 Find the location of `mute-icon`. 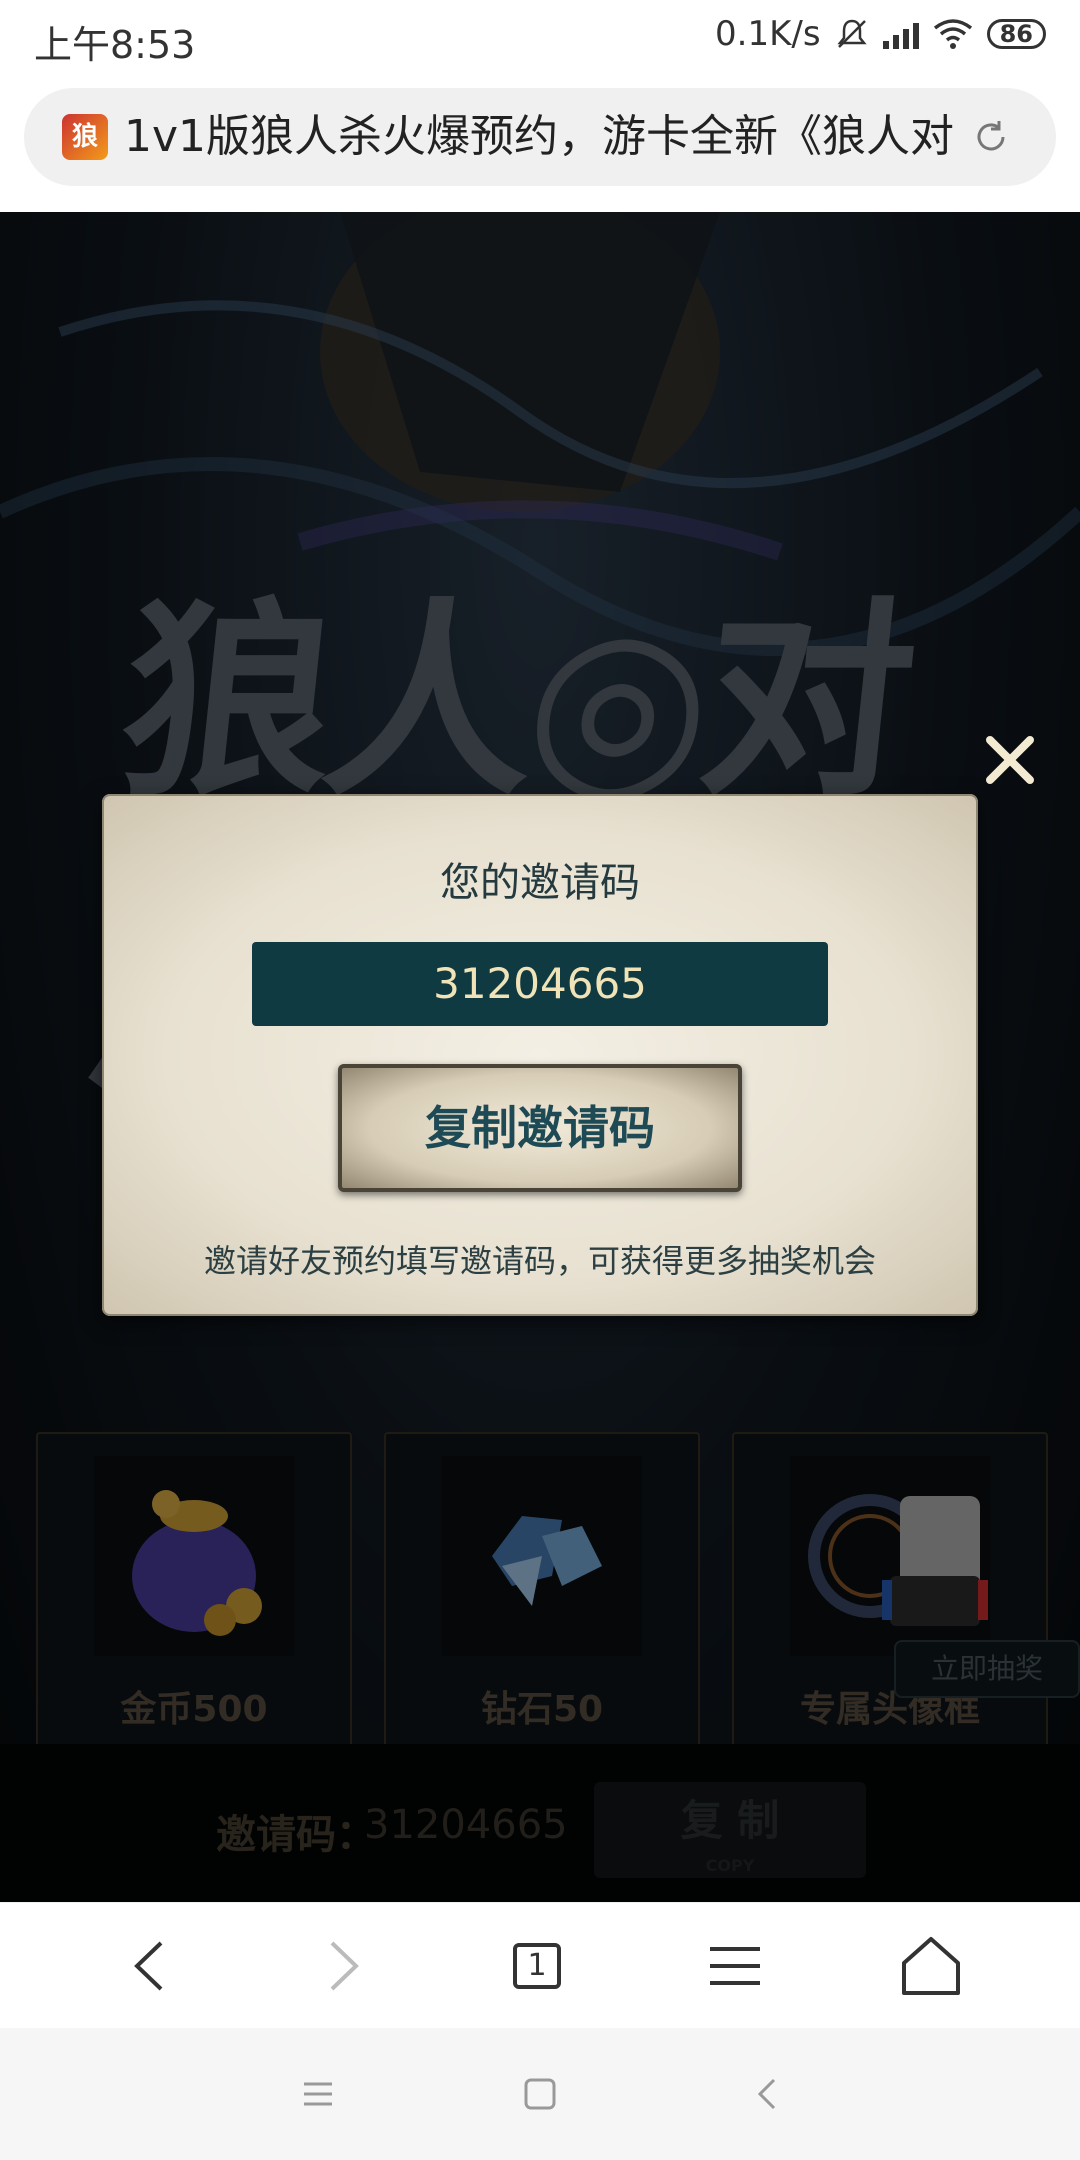

mute-icon is located at coordinates (851, 33).